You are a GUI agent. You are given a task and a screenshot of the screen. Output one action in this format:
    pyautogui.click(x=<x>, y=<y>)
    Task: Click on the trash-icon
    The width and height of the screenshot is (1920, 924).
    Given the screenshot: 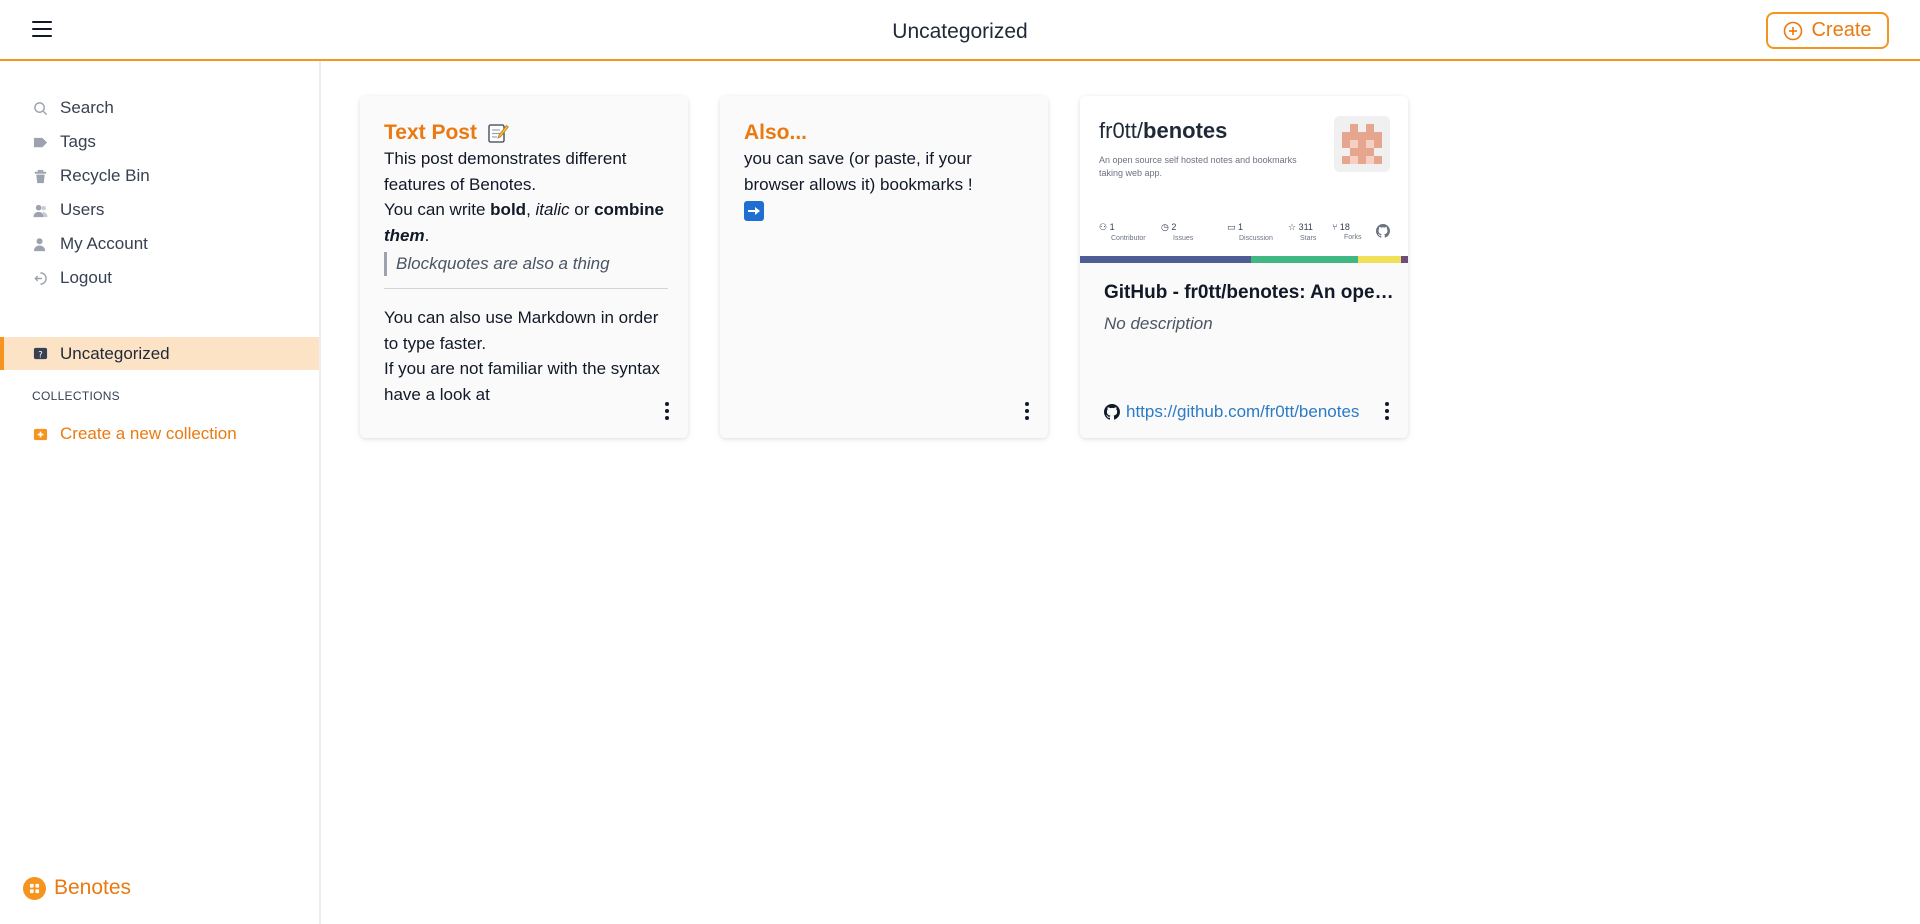 What is the action you would take?
    pyautogui.click(x=40, y=176)
    